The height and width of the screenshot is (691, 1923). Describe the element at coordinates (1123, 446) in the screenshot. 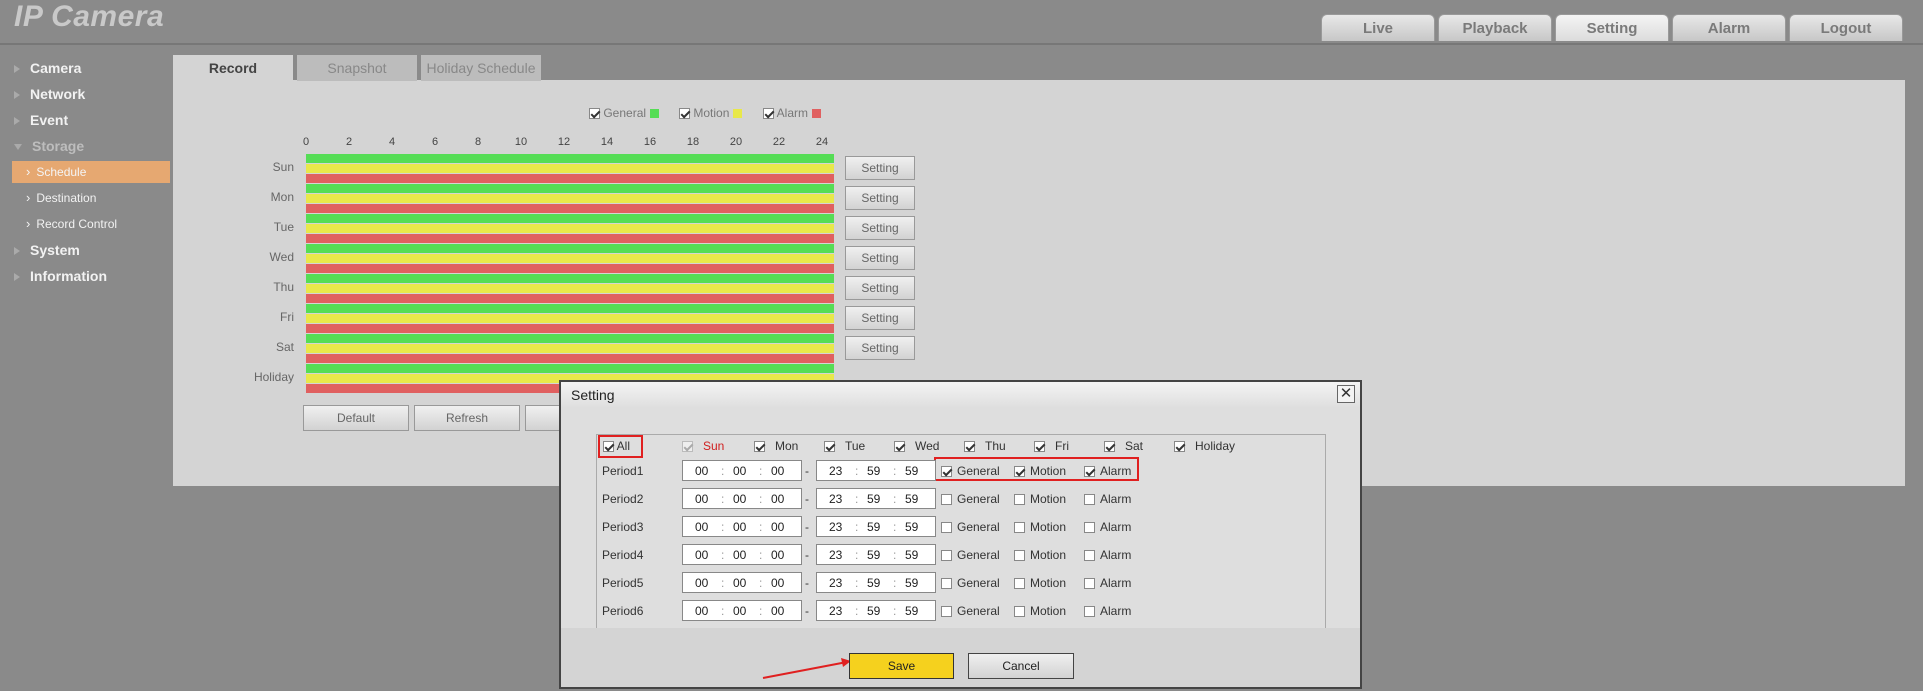

I see `dialog-day-sat: Sat` at that location.